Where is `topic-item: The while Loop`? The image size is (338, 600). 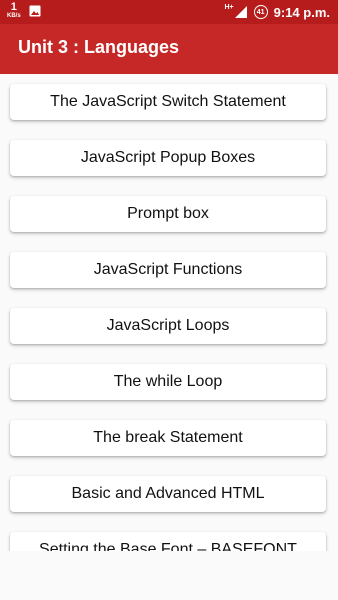
topic-item: The while Loop is located at coordinates (168, 382).